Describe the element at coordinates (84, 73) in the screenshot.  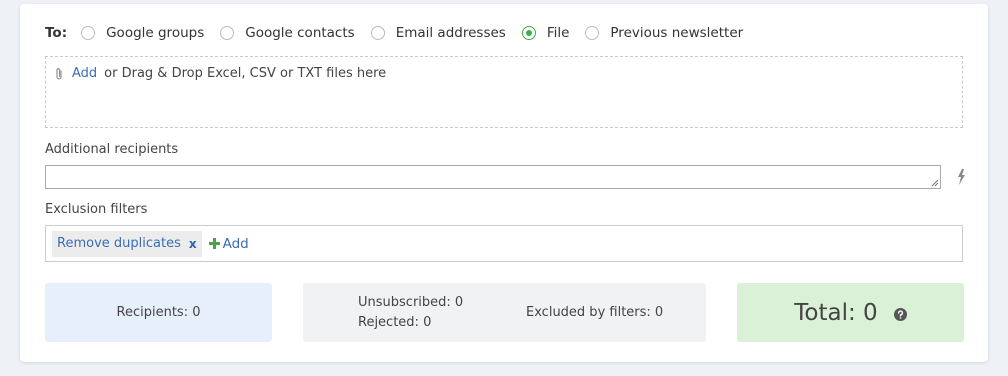
I see `add-file-link: Add` at that location.